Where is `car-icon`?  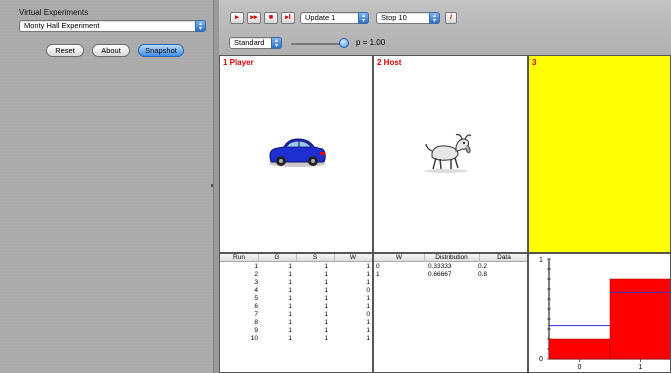 car-icon is located at coordinates (297, 152).